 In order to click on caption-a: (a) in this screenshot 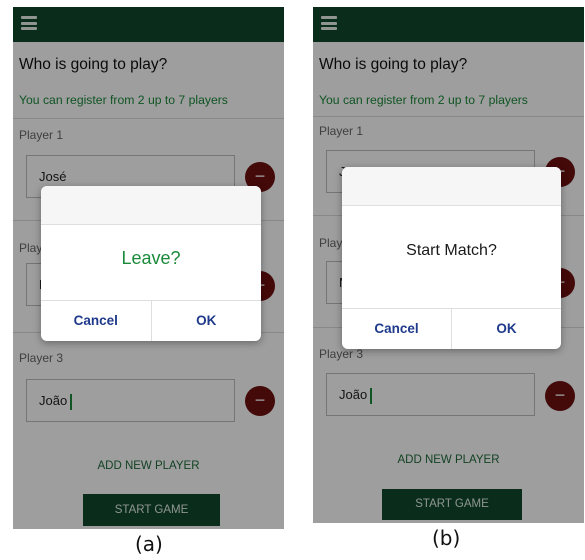, I will do `click(149, 544)`.